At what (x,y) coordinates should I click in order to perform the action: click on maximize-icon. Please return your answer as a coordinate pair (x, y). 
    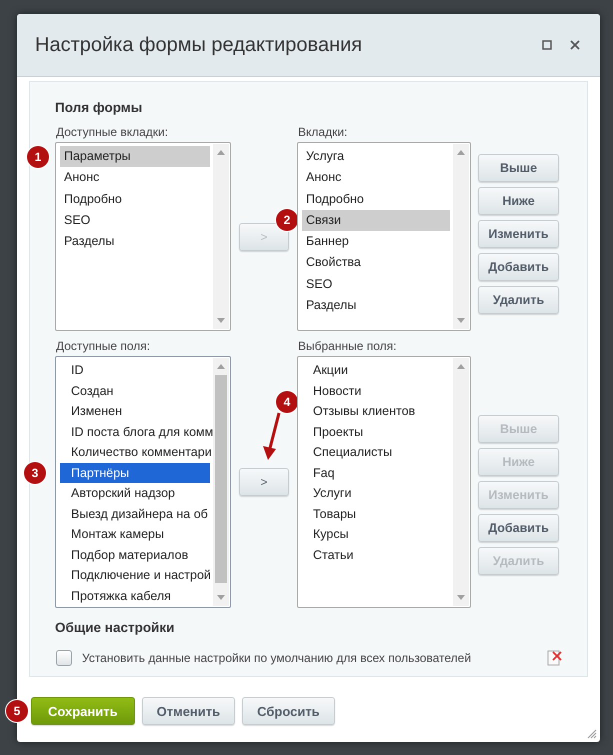
    Looking at the image, I should click on (547, 45).